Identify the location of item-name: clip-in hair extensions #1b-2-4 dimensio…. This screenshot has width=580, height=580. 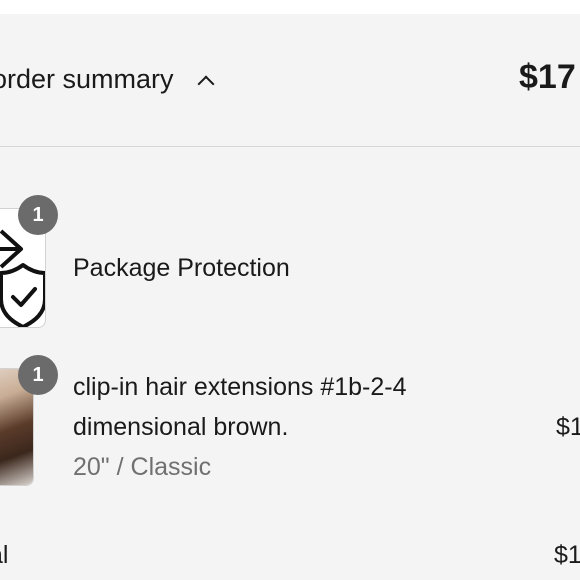
(240, 407).